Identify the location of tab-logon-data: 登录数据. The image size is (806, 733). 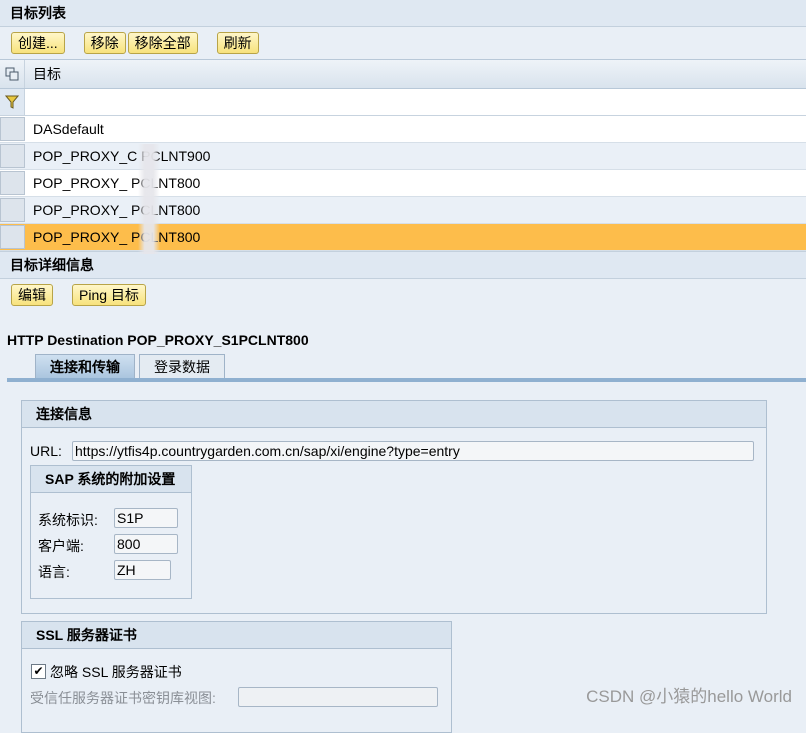
(182, 366).